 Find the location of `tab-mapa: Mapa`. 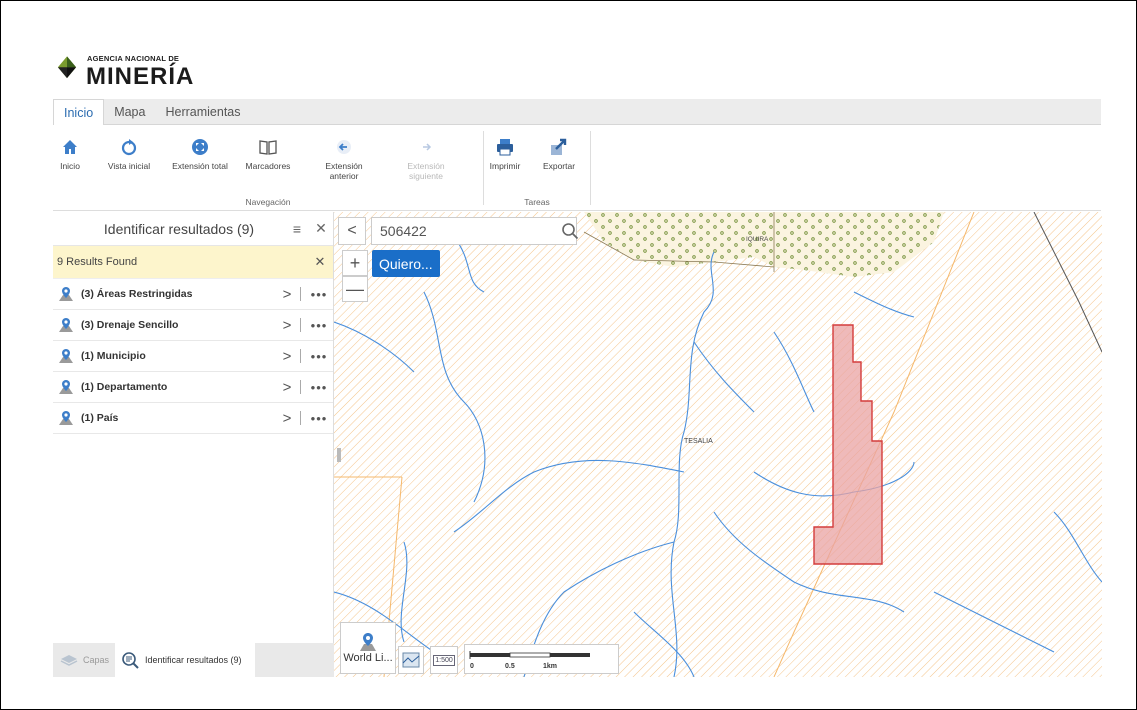

tab-mapa: Mapa is located at coordinates (129, 112).